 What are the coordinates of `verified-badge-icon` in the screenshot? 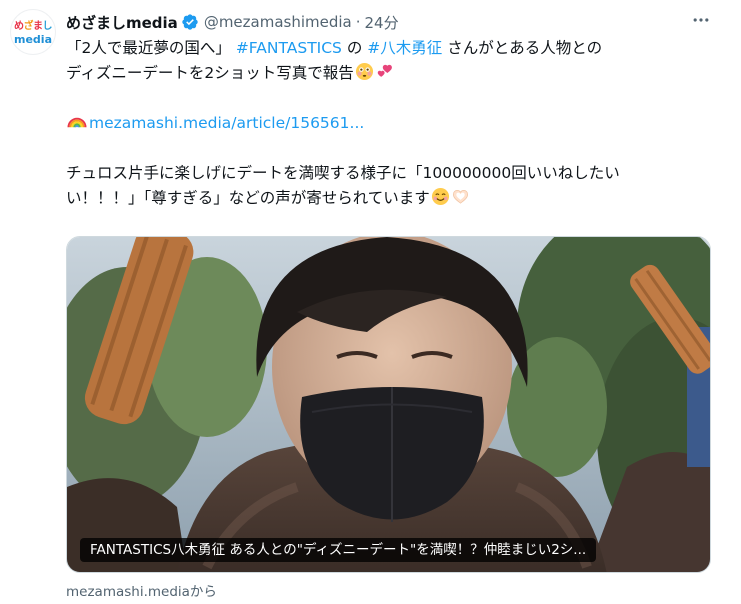 It's located at (190, 22).